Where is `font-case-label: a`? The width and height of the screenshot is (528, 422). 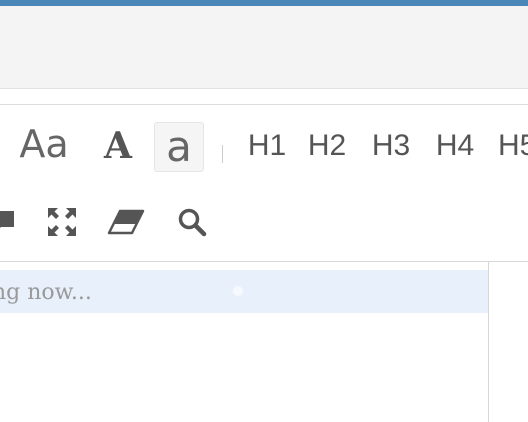 font-case-label: a is located at coordinates (179, 146).